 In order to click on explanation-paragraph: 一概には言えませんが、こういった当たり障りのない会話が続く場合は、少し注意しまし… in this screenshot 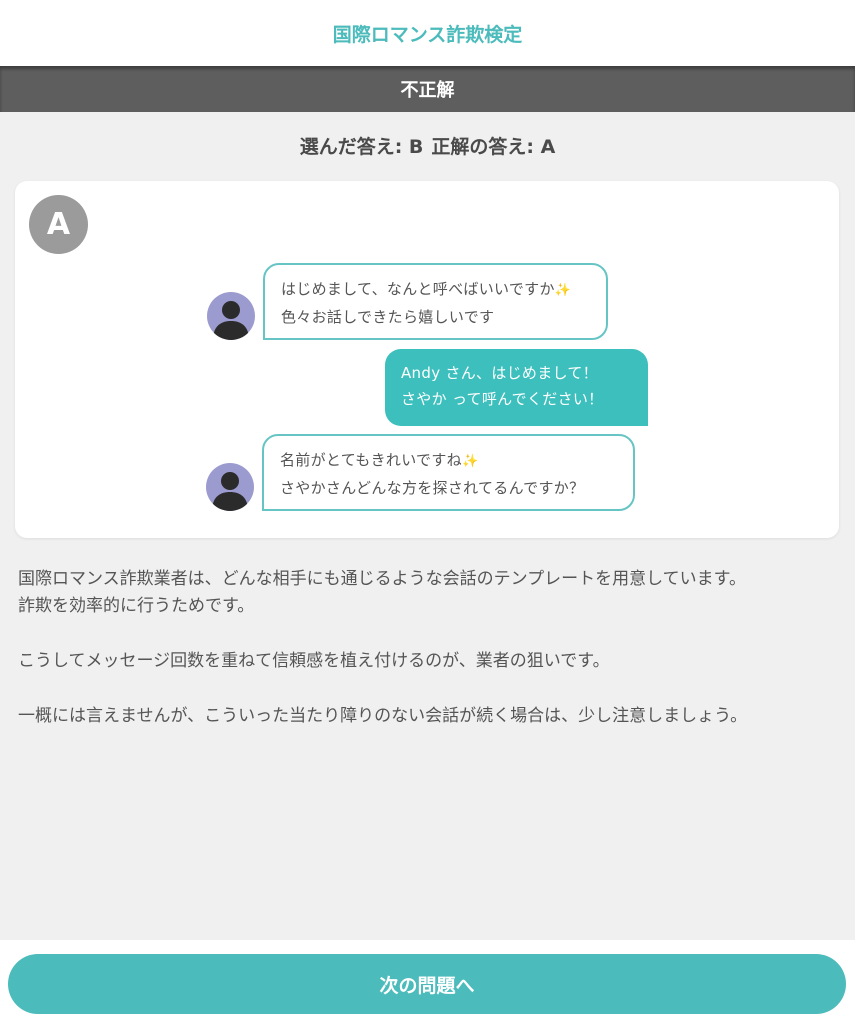, I will do `click(383, 716)`.